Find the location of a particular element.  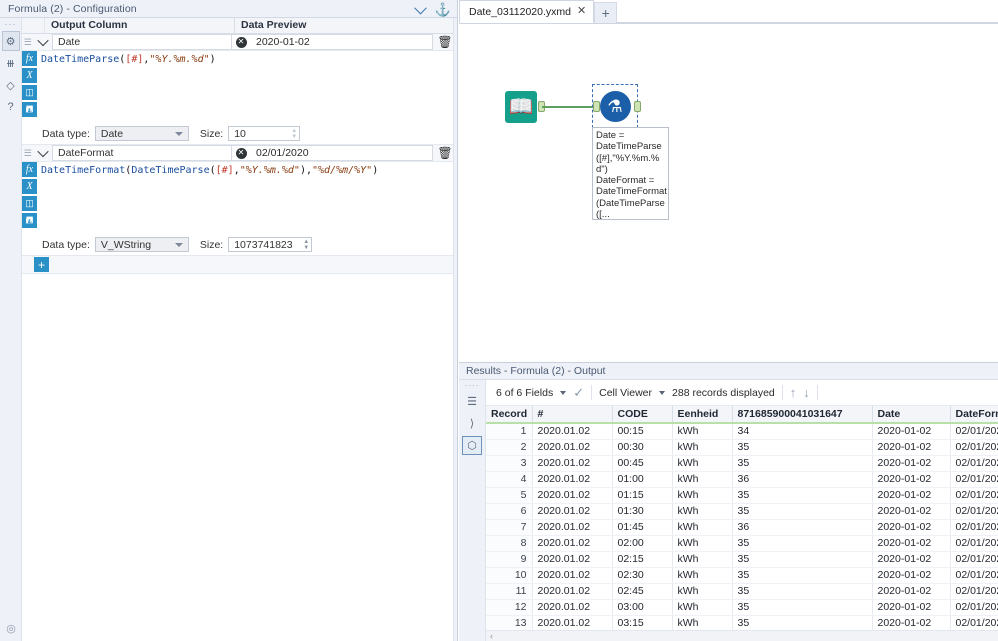

table-cell: 10 is located at coordinates (509, 575).